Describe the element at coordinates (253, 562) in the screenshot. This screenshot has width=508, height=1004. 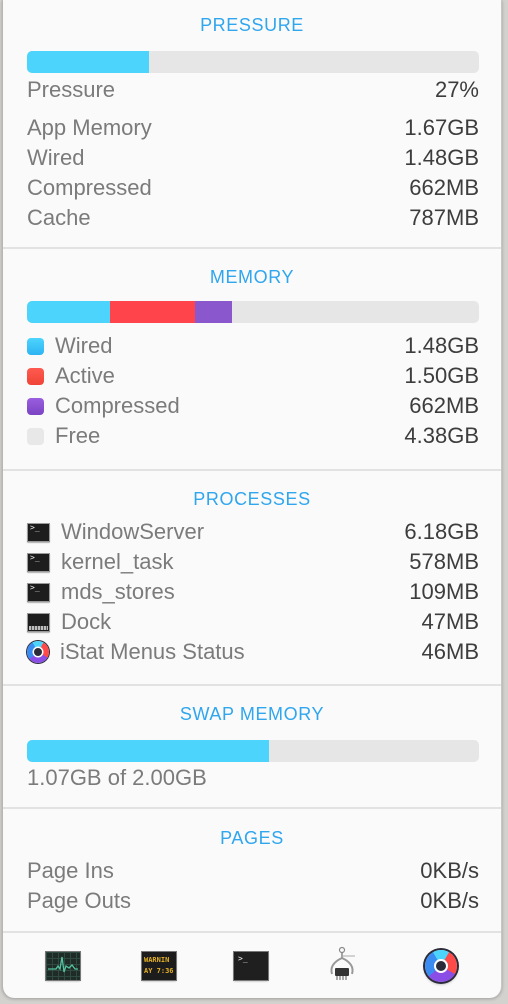
I see `process-row: >_ kernel_task 578MB` at that location.